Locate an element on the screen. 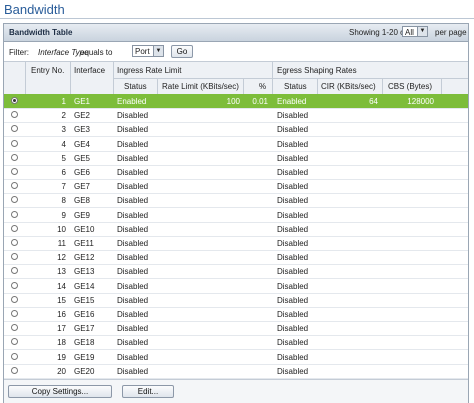 The height and width of the screenshot is (403, 474). cbs-cell: 128000 is located at coordinates (420, 101).